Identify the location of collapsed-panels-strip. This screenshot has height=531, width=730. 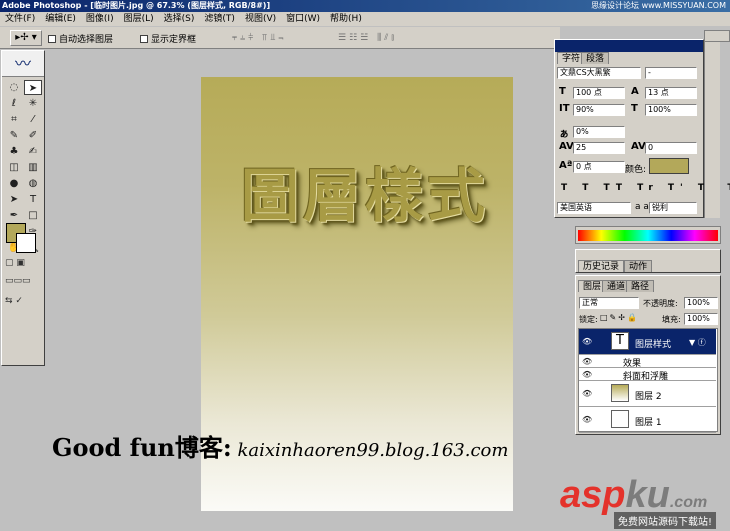
(712, 128).